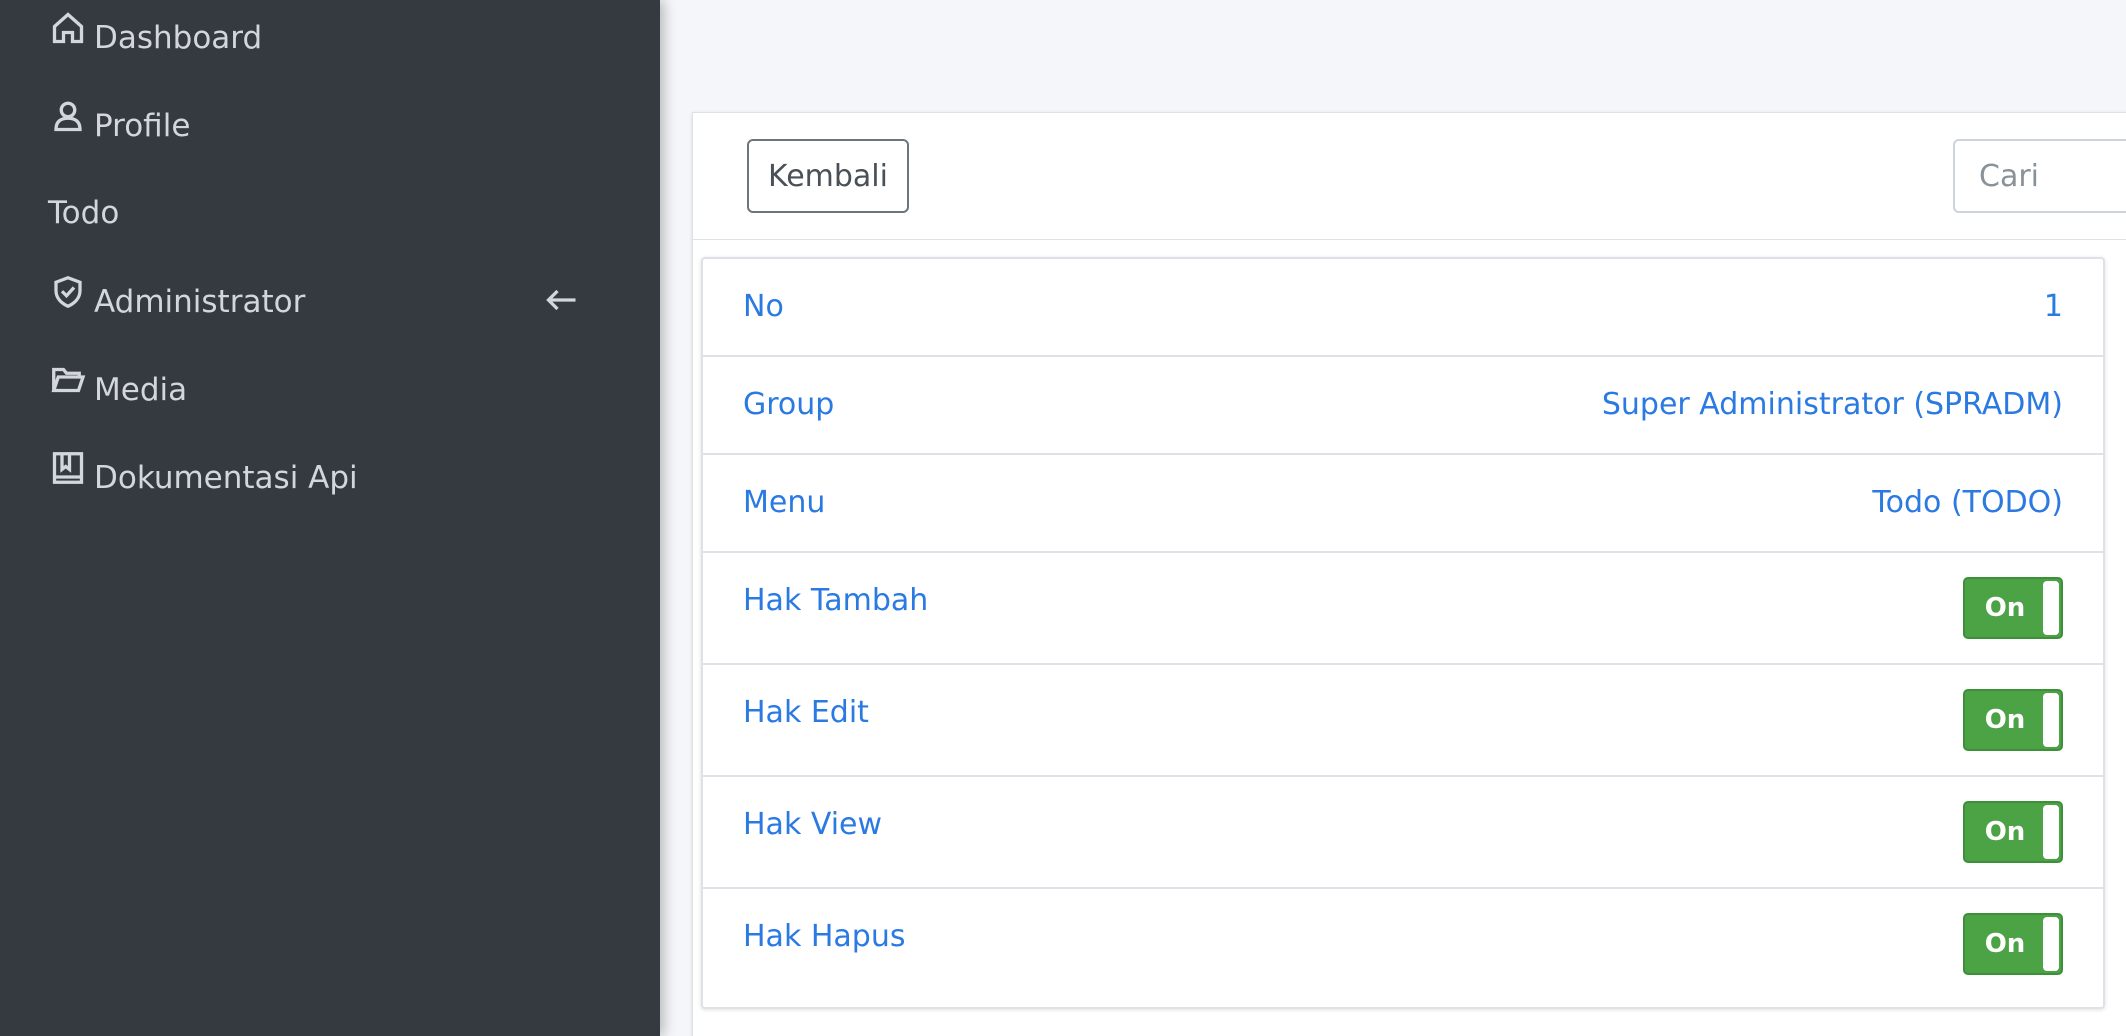 This screenshot has width=2126, height=1036. I want to click on toggle-hak-hapus: On, so click(2013, 944).